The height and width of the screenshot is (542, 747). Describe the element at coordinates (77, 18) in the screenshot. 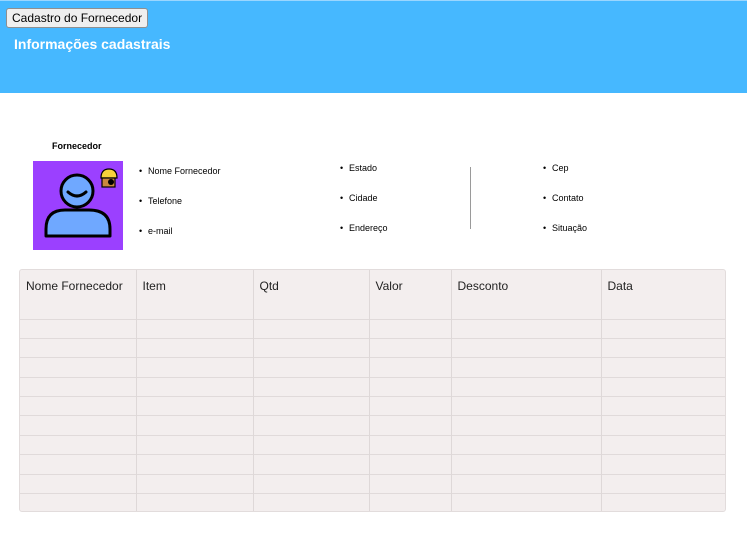

I see `supplier-register-button: Cadastro do Fornecedor` at that location.